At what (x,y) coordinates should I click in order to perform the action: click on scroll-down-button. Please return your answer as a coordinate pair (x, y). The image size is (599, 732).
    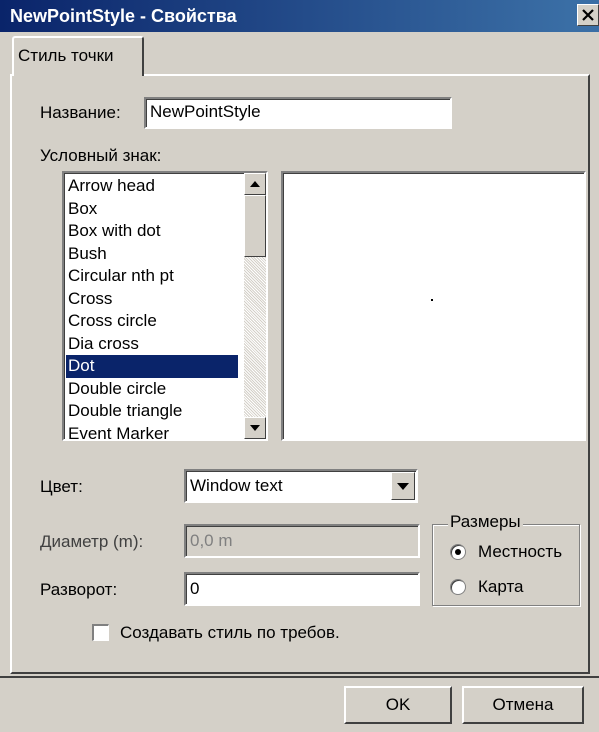
    Looking at the image, I should click on (255, 428).